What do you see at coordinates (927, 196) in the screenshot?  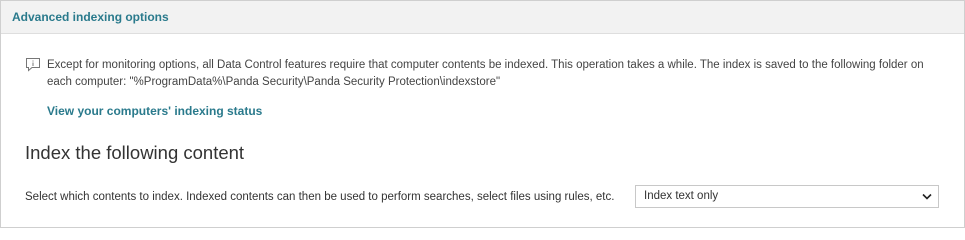 I see `chevron-down-icon` at bounding box center [927, 196].